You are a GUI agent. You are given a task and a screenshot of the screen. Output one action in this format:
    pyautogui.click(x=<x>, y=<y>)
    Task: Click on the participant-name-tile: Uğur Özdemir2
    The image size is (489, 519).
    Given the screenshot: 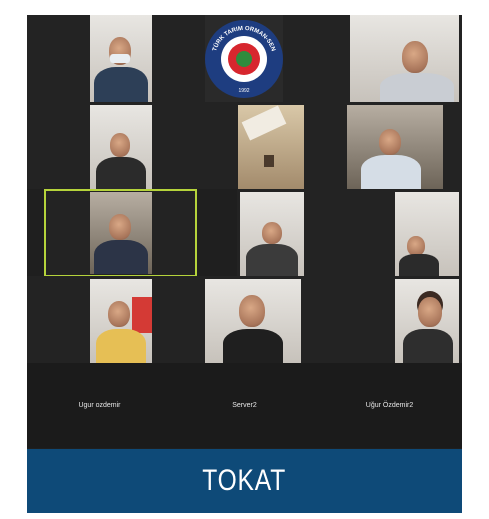 What is the action you would take?
    pyautogui.click(x=389, y=405)
    